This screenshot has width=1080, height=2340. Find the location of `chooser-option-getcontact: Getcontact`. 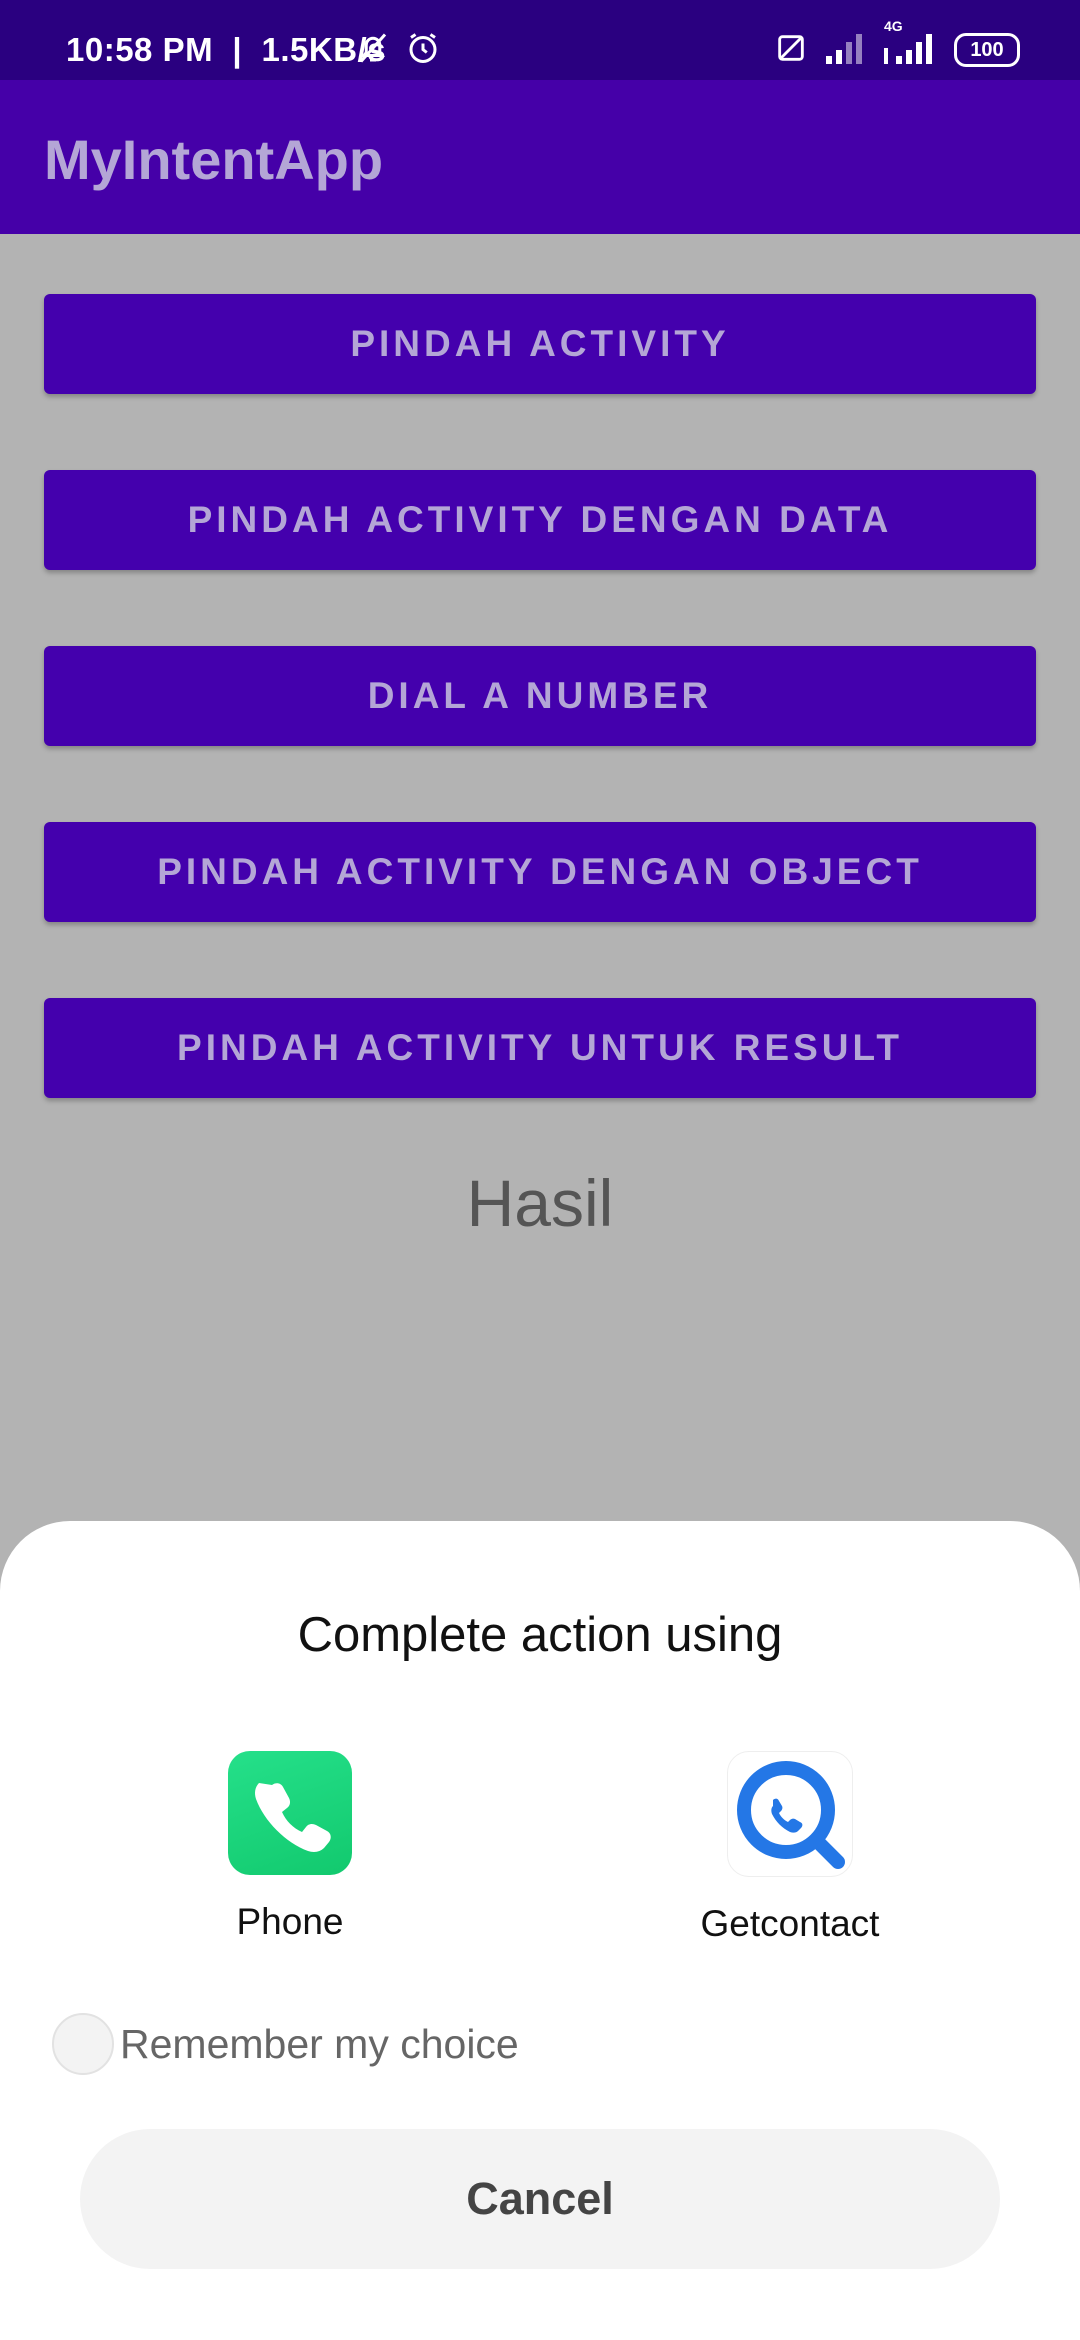

chooser-option-getcontact: Getcontact is located at coordinates (790, 1848).